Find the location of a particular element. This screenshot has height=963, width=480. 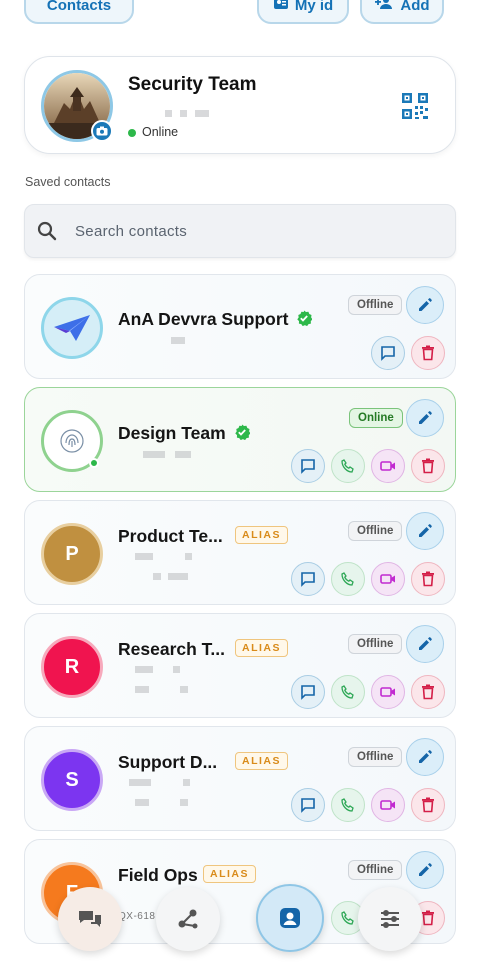

profile-name: Security Team is located at coordinates (192, 84).